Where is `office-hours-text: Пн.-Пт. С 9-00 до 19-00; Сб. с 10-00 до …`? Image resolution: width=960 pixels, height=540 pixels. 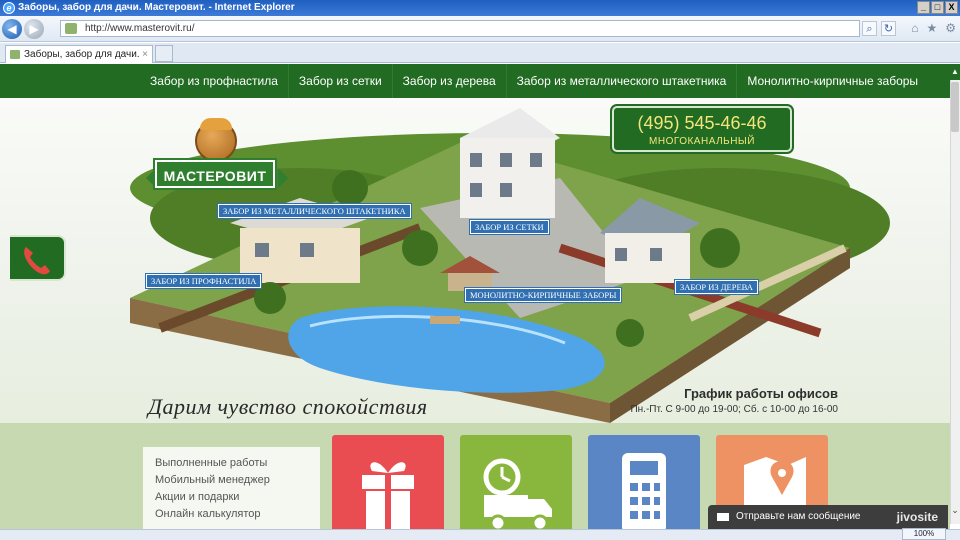
office-hours-text: Пн.-Пт. С 9-00 до 19-00; Сб. с 10-00 до … is located at coordinates (734, 409).